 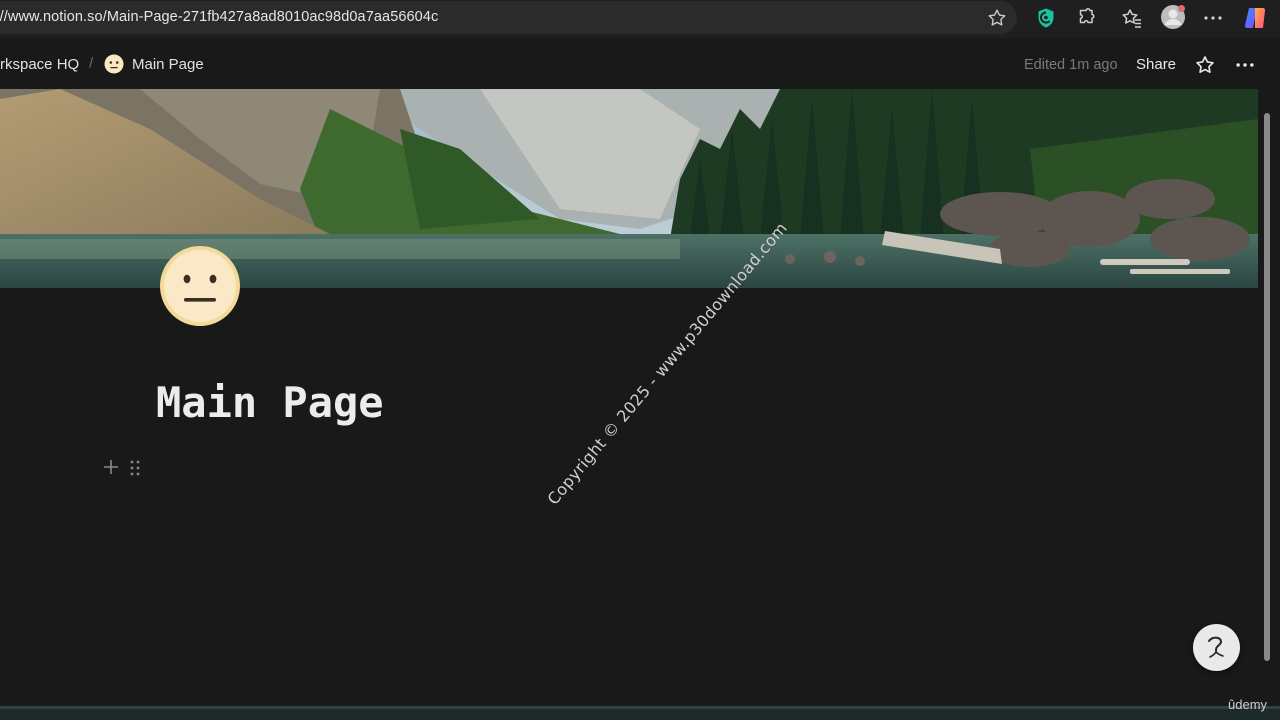 I want to click on favorite-star-icon, so click(x=1205, y=65).